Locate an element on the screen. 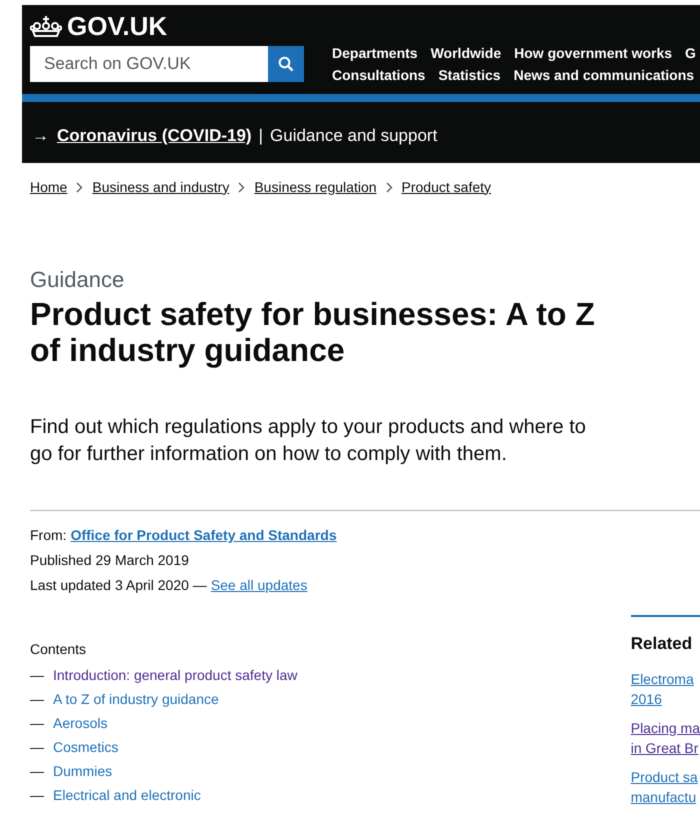 The height and width of the screenshot is (816, 700). nav-link: Worldwide is located at coordinates (466, 53).